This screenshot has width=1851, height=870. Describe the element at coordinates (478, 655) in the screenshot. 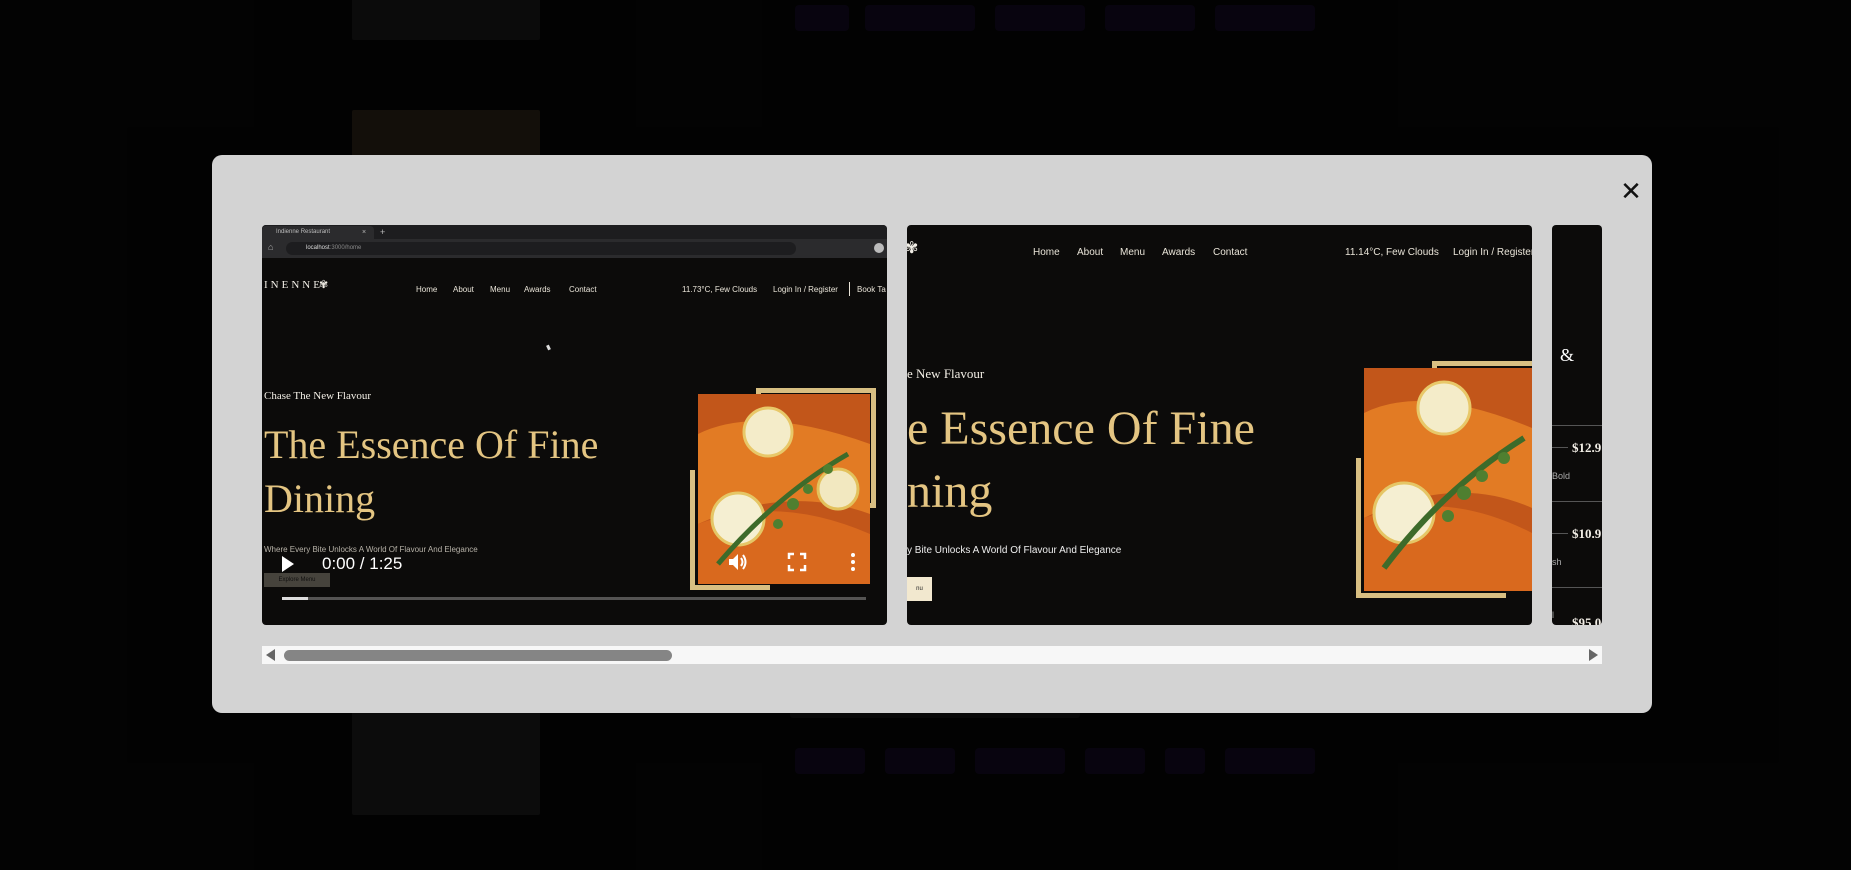

I see `scrollbar-thumb` at that location.